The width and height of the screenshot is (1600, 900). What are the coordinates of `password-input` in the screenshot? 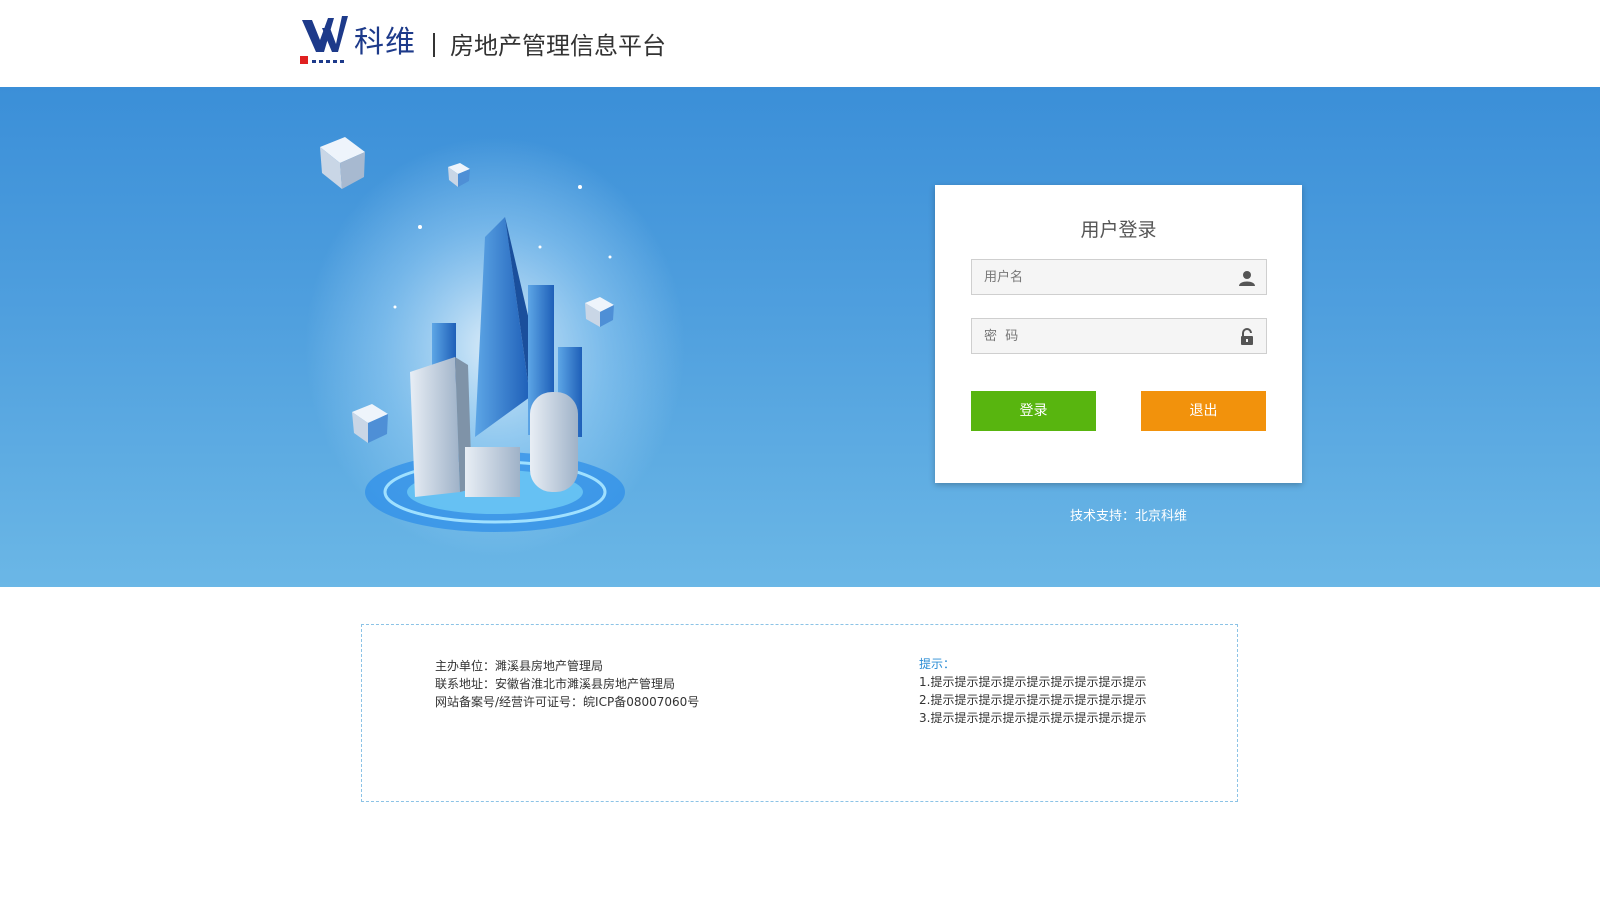 It's located at (1097, 336).